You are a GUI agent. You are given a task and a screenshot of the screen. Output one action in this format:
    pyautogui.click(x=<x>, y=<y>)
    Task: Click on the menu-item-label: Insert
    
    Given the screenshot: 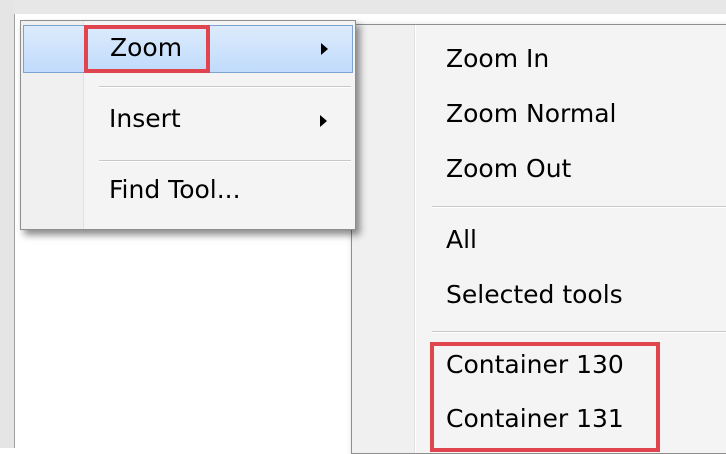 What is the action you would take?
    pyautogui.click(x=145, y=118)
    